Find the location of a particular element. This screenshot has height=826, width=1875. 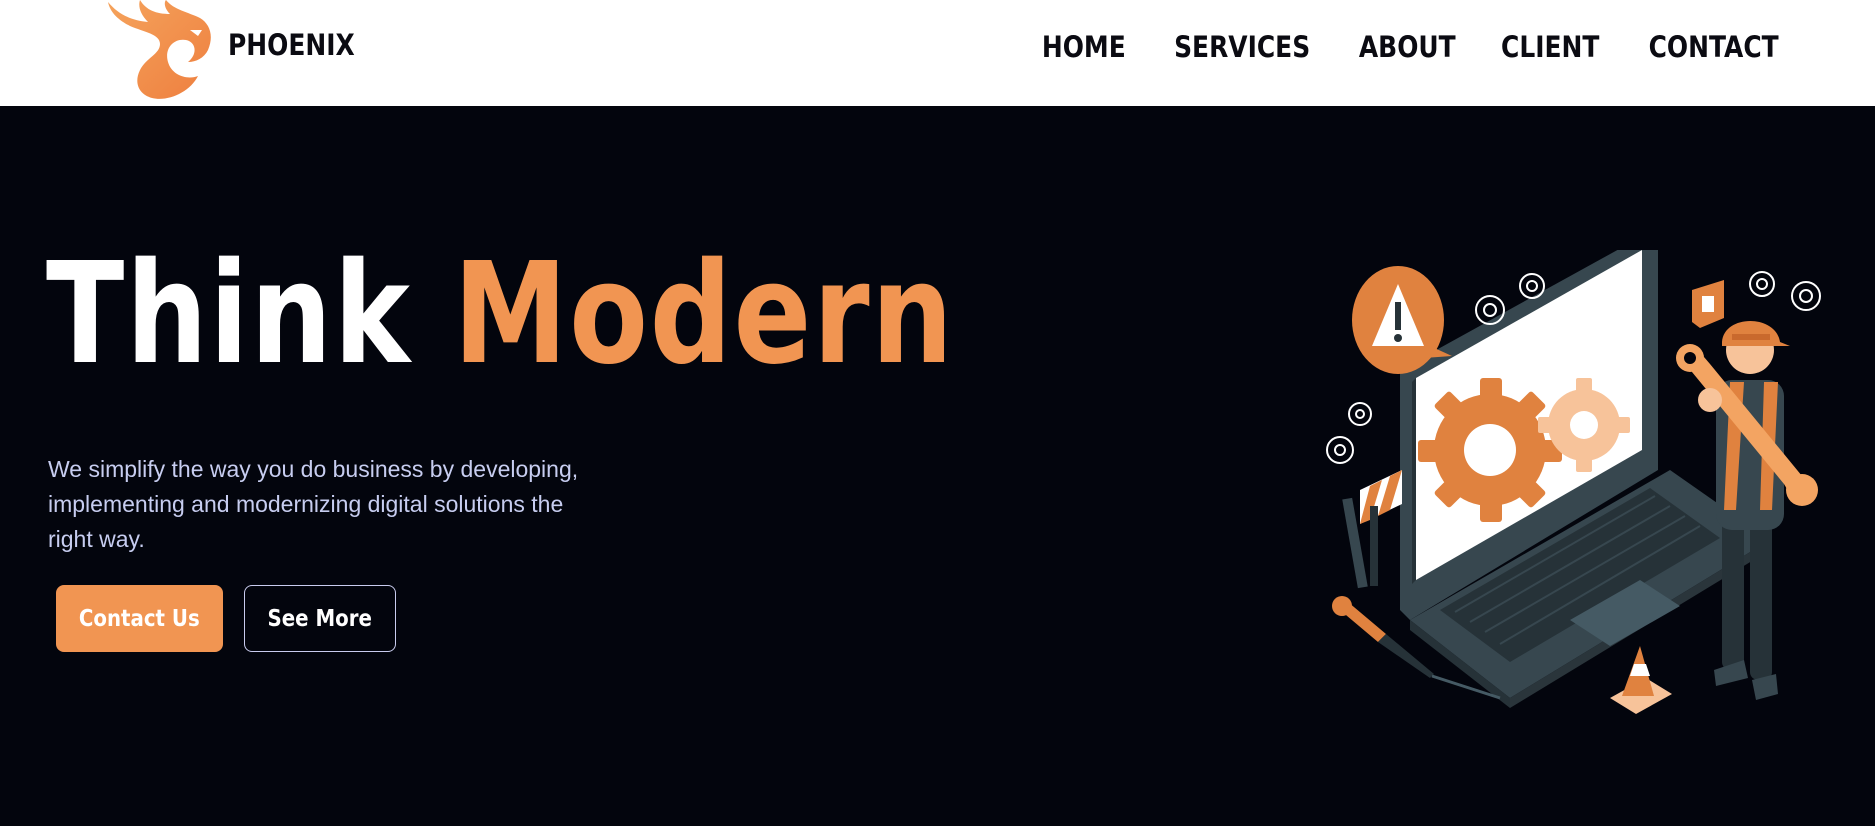

thumbs-up-icon is located at coordinates (1708, 304).